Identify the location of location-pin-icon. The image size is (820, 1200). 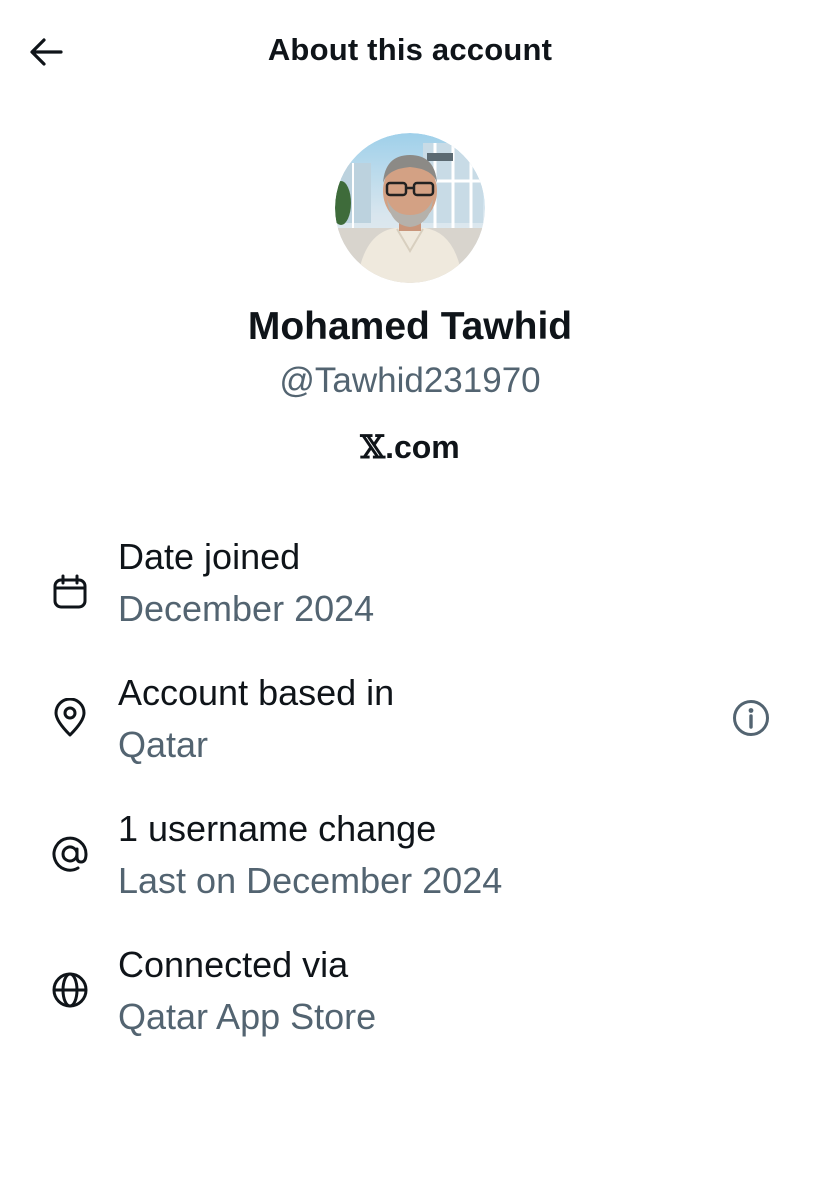
(70, 717).